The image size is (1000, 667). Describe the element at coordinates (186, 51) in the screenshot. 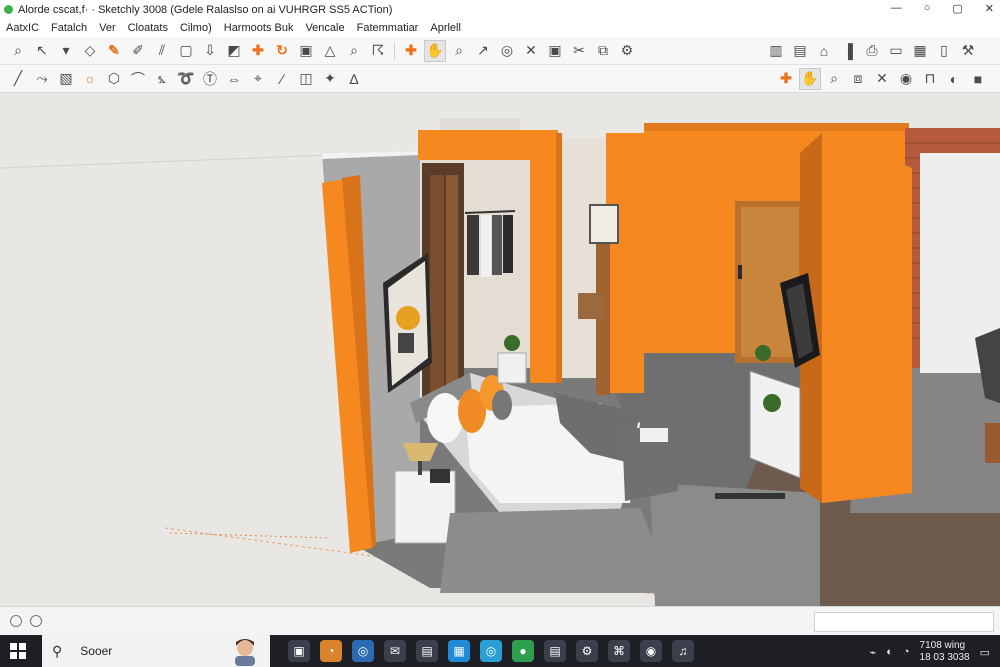

I see `box-icon: ▢` at that location.